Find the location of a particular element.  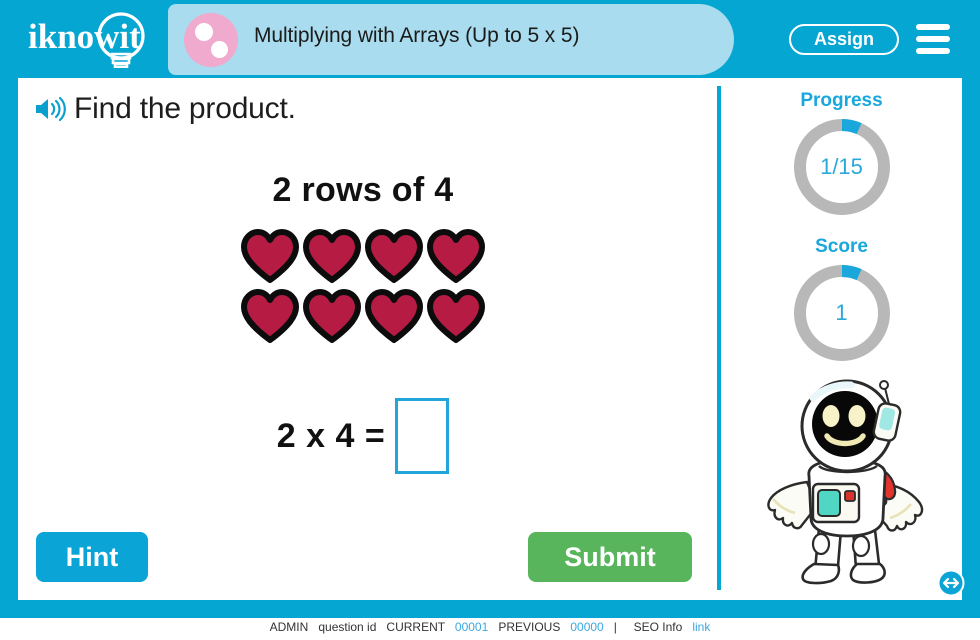

progress-label: Progress is located at coordinates (841, 100).